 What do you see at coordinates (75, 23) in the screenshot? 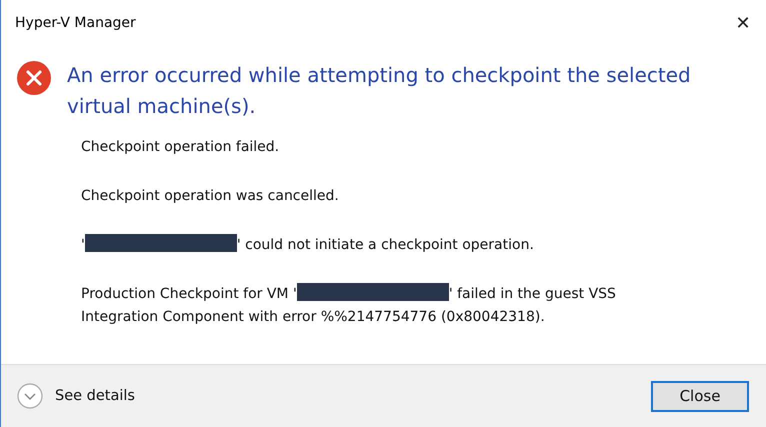
I see `window-title: Hyper-V Manager` at bounding box center [75, 23].